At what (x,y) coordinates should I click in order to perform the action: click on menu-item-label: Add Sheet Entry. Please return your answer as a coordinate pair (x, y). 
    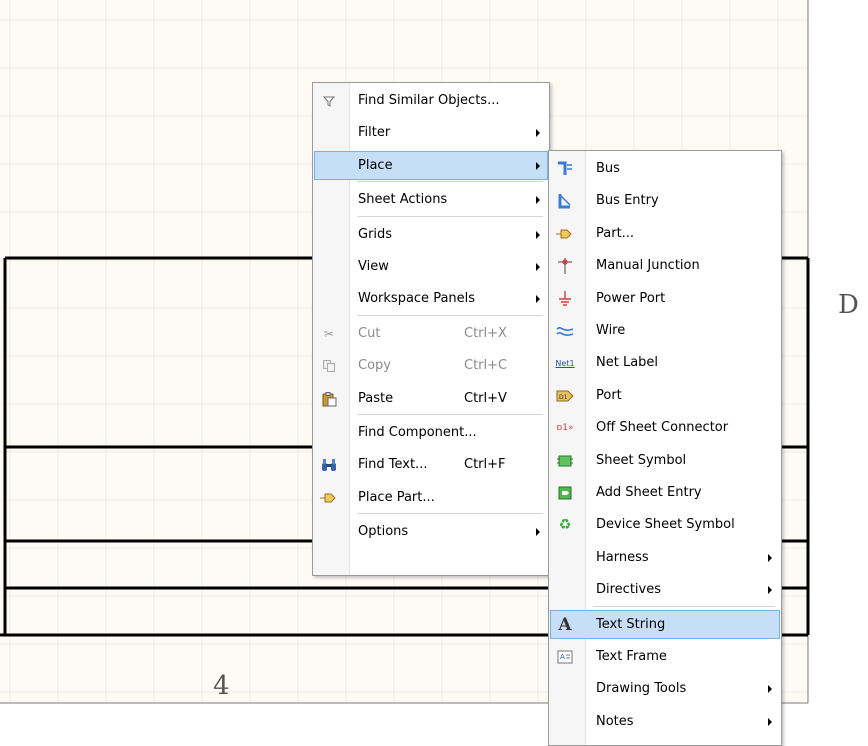
    Looking at the image, I should click on (649, 492).